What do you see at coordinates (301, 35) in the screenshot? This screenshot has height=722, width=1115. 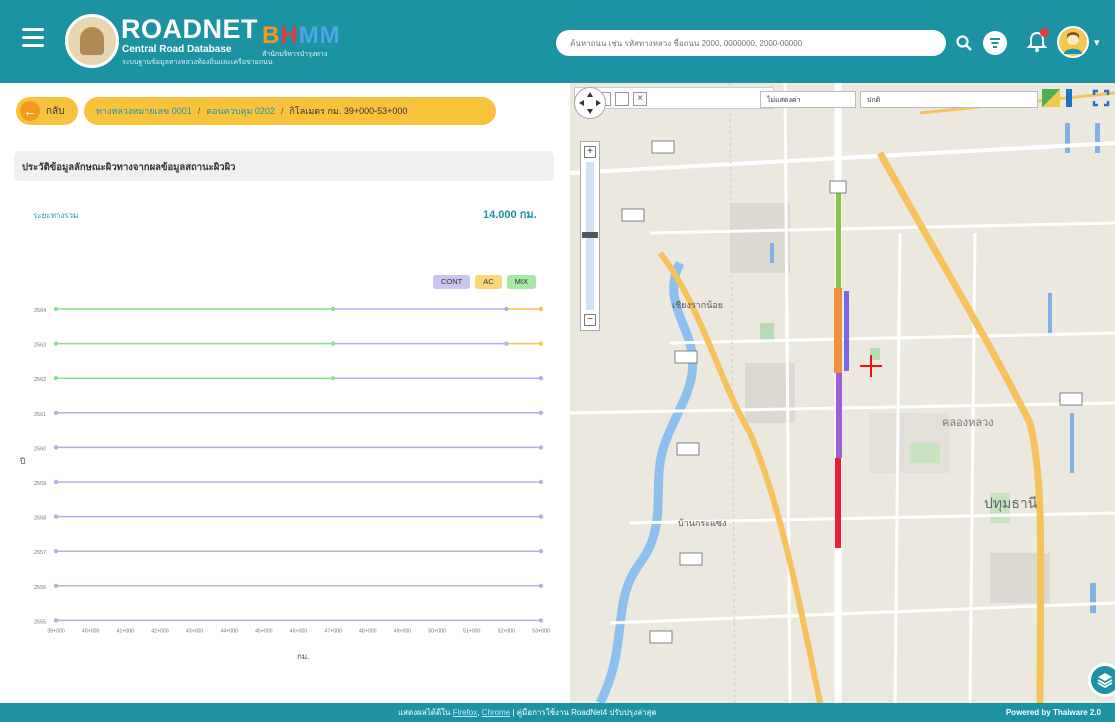 I see `bhmm-logo: BHMM` at bounding box center [301, 35].